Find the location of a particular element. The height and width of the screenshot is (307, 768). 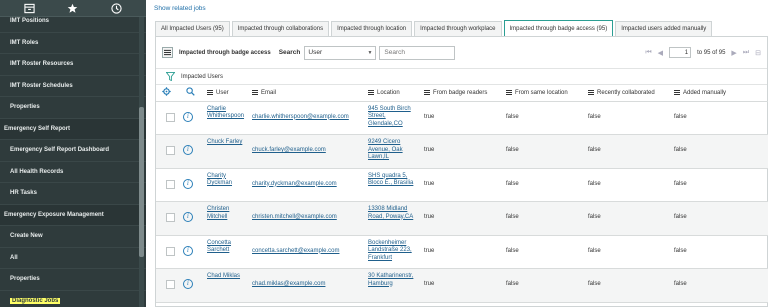

next-page-icon: ▶ is located at coordinates (733, 53).